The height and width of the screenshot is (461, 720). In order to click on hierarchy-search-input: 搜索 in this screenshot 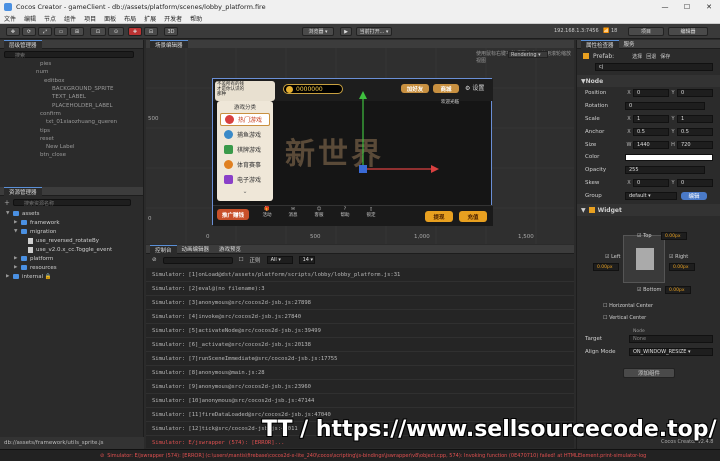, I will do `click(69, 55)`.